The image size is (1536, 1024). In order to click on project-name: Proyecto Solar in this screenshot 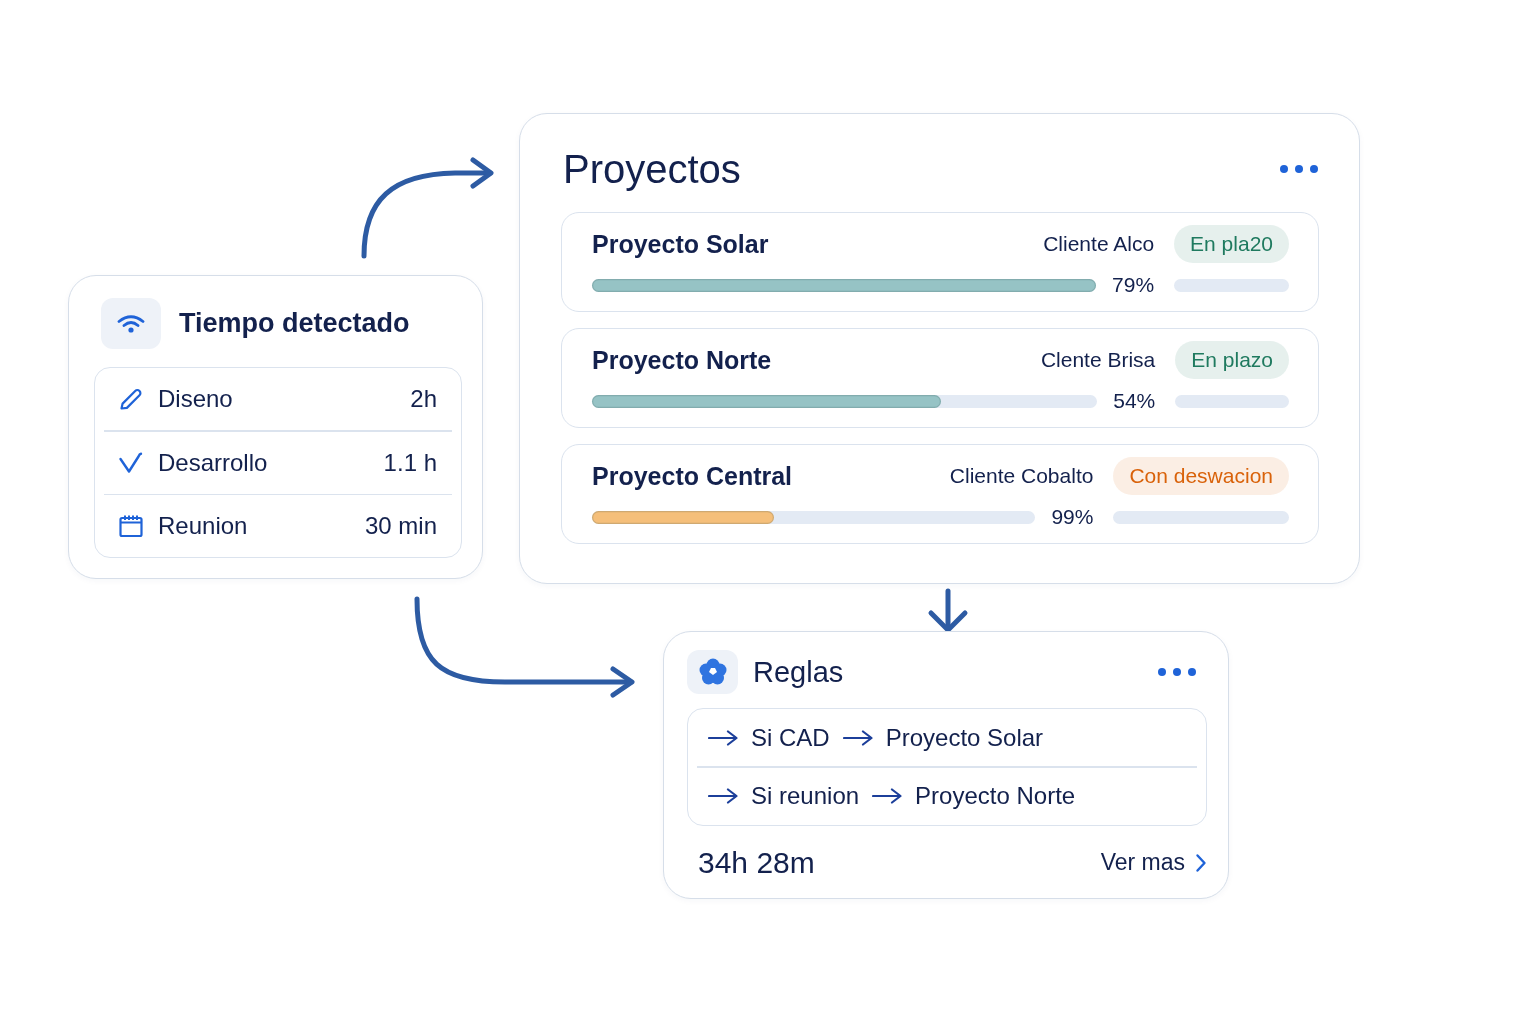, I will do `click(681, 244)`.